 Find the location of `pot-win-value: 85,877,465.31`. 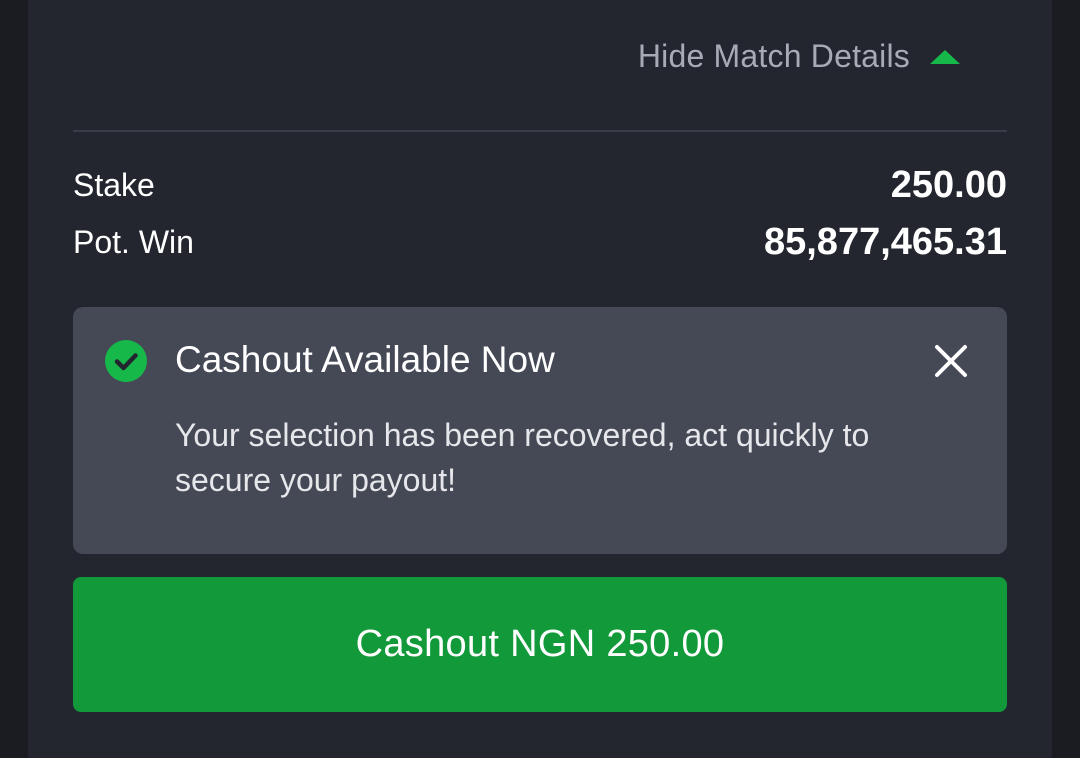

pot-win-value: 85,877,465.31 is located at coordinates (885, 242).